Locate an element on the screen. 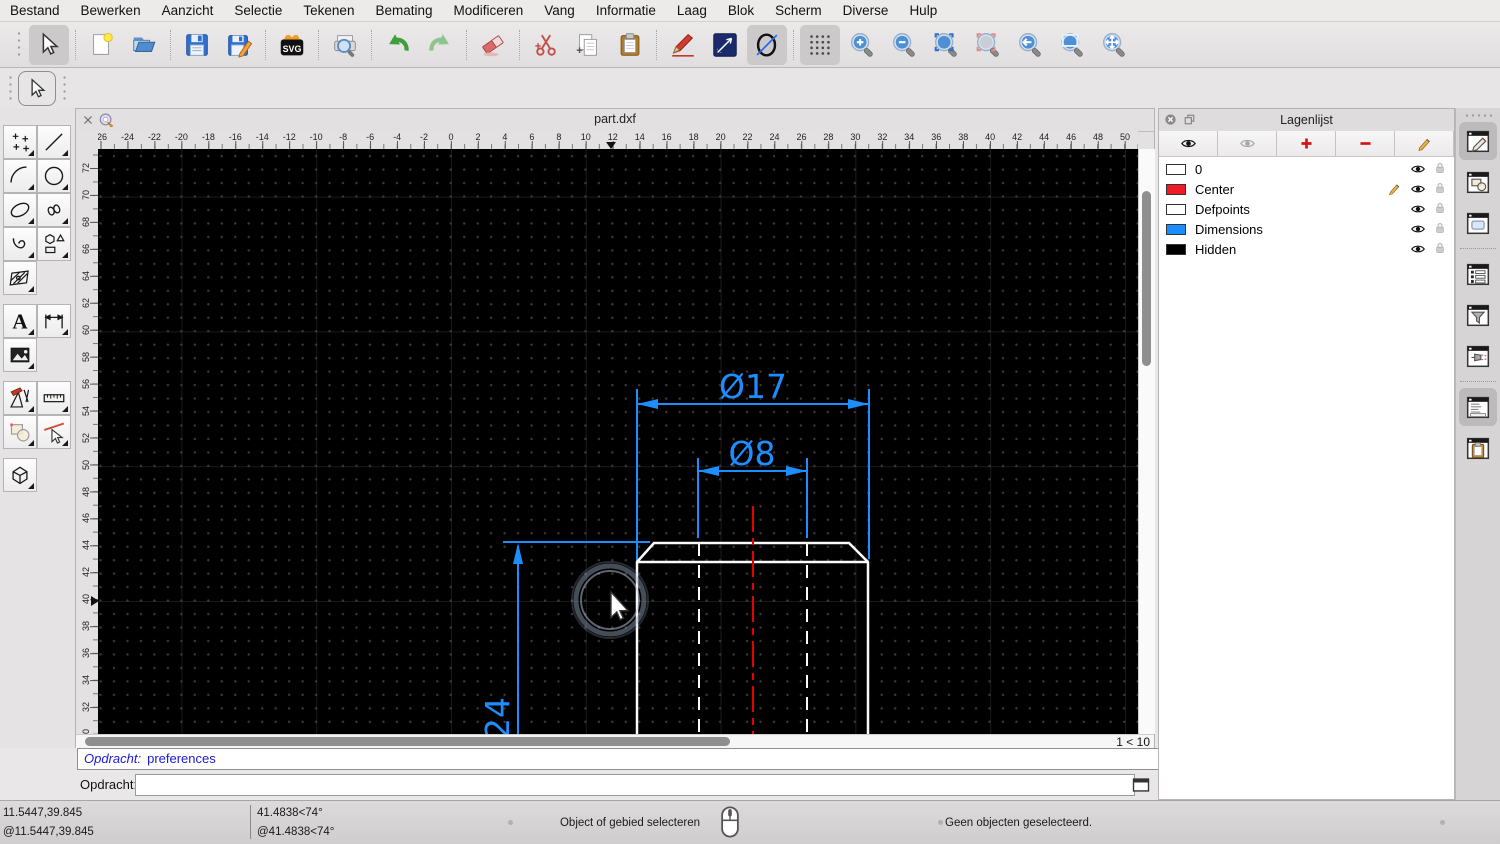  tool-polygon-button is located at coordinates (54, 244).